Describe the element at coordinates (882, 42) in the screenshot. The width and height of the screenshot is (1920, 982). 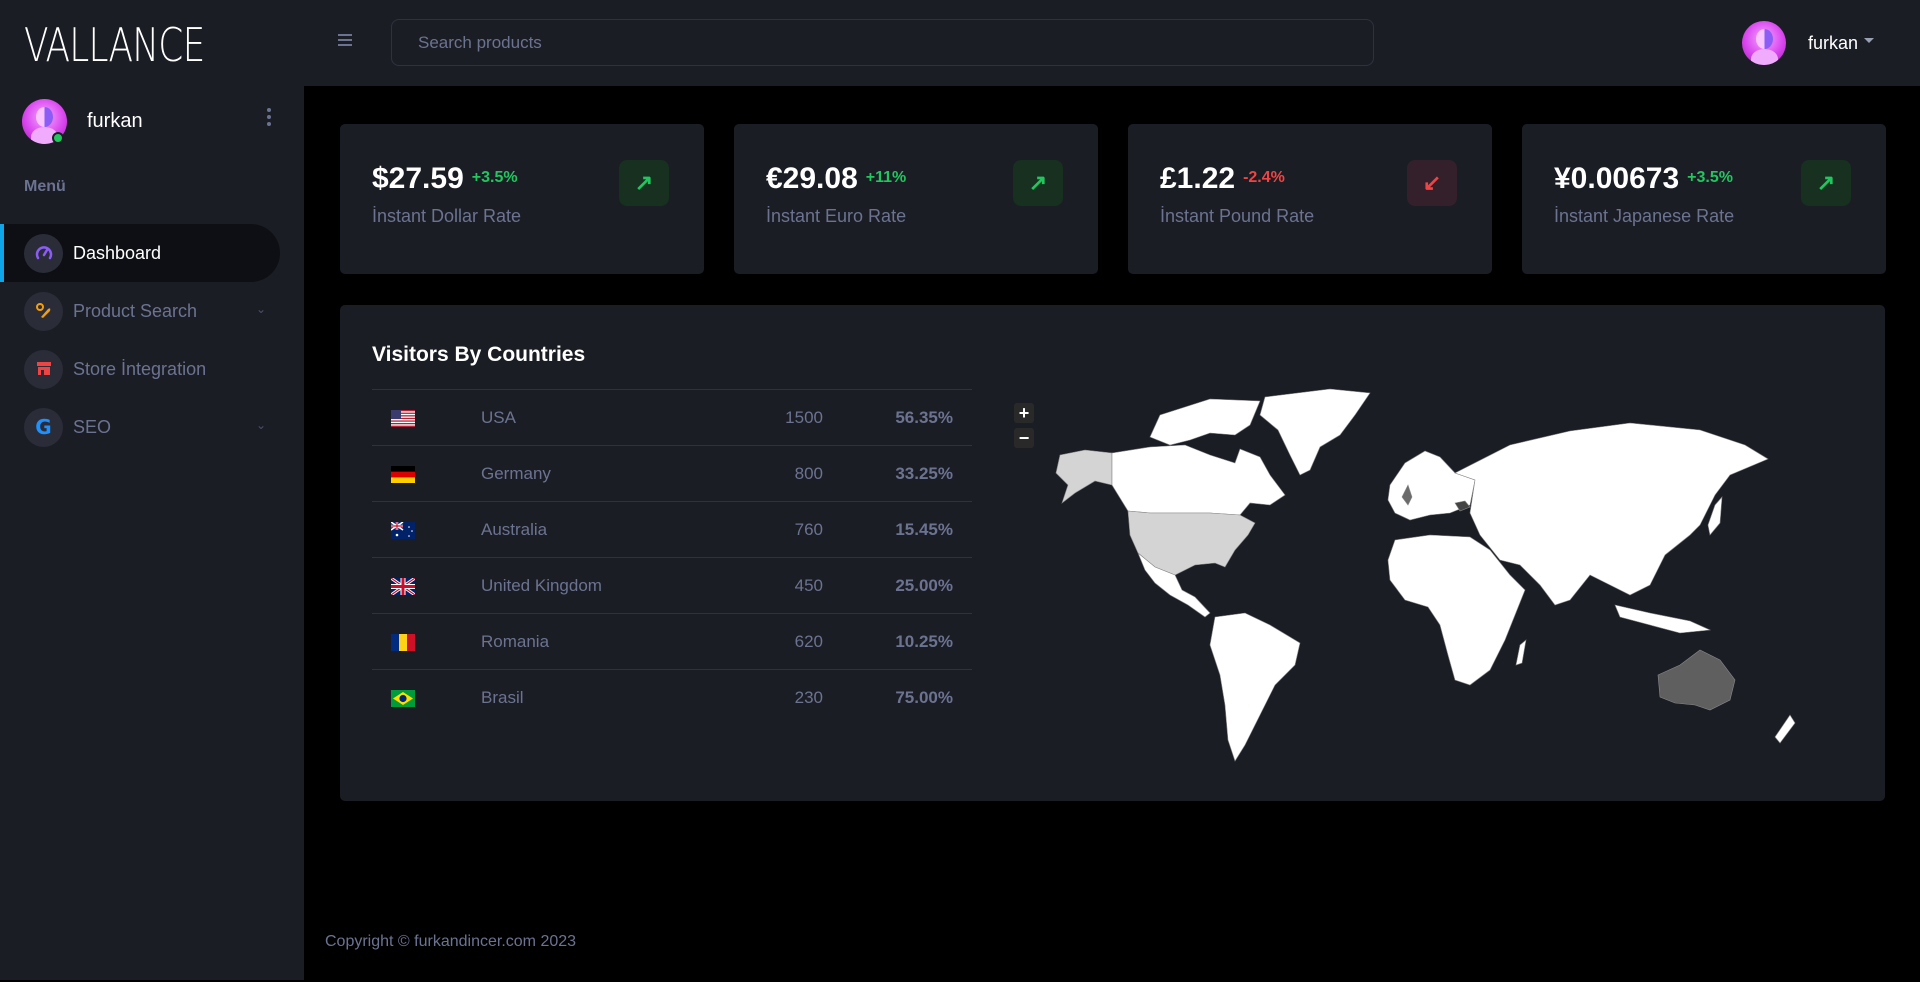
I see `search-input` at that location.